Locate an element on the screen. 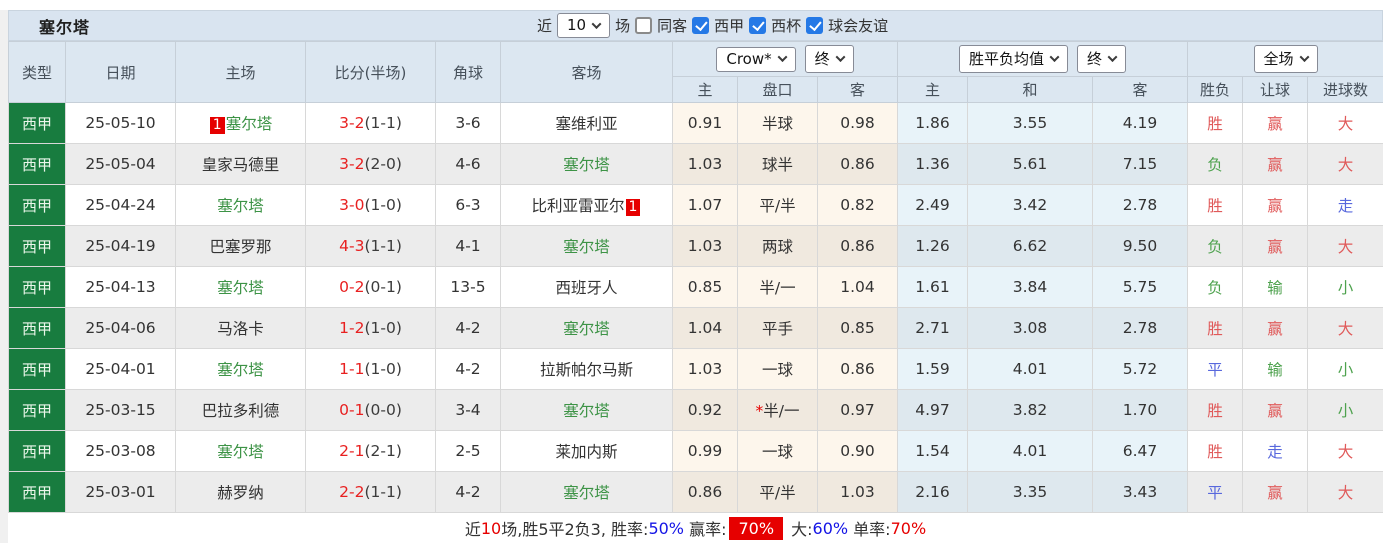  away-team-name: 比利亚雷亚尔 is located at coordinates (578, 206).